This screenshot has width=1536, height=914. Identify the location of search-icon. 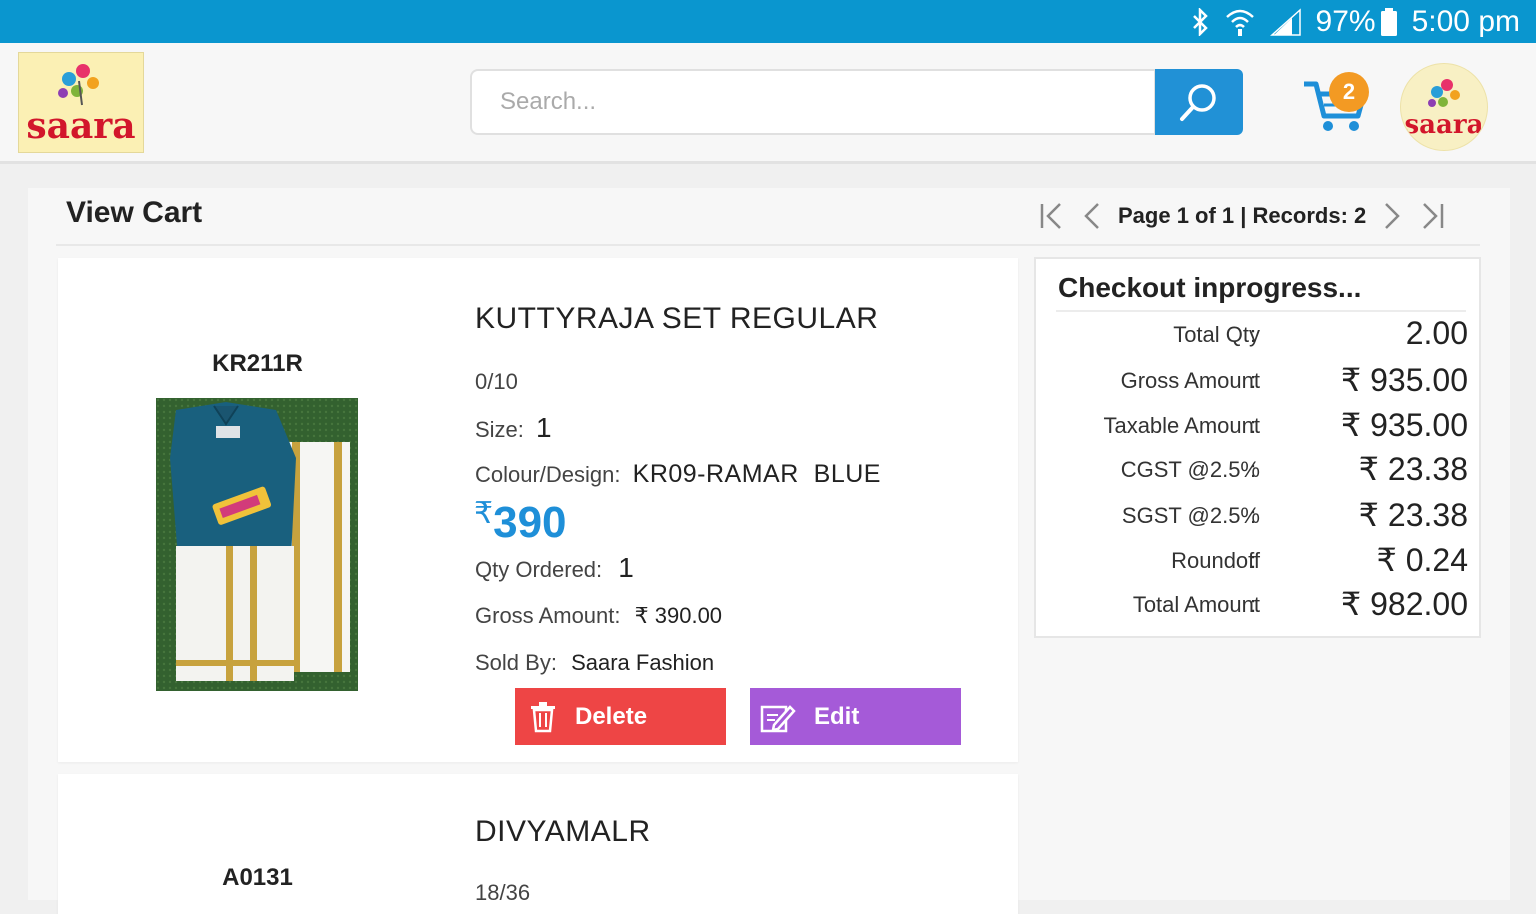
(1198, 102).